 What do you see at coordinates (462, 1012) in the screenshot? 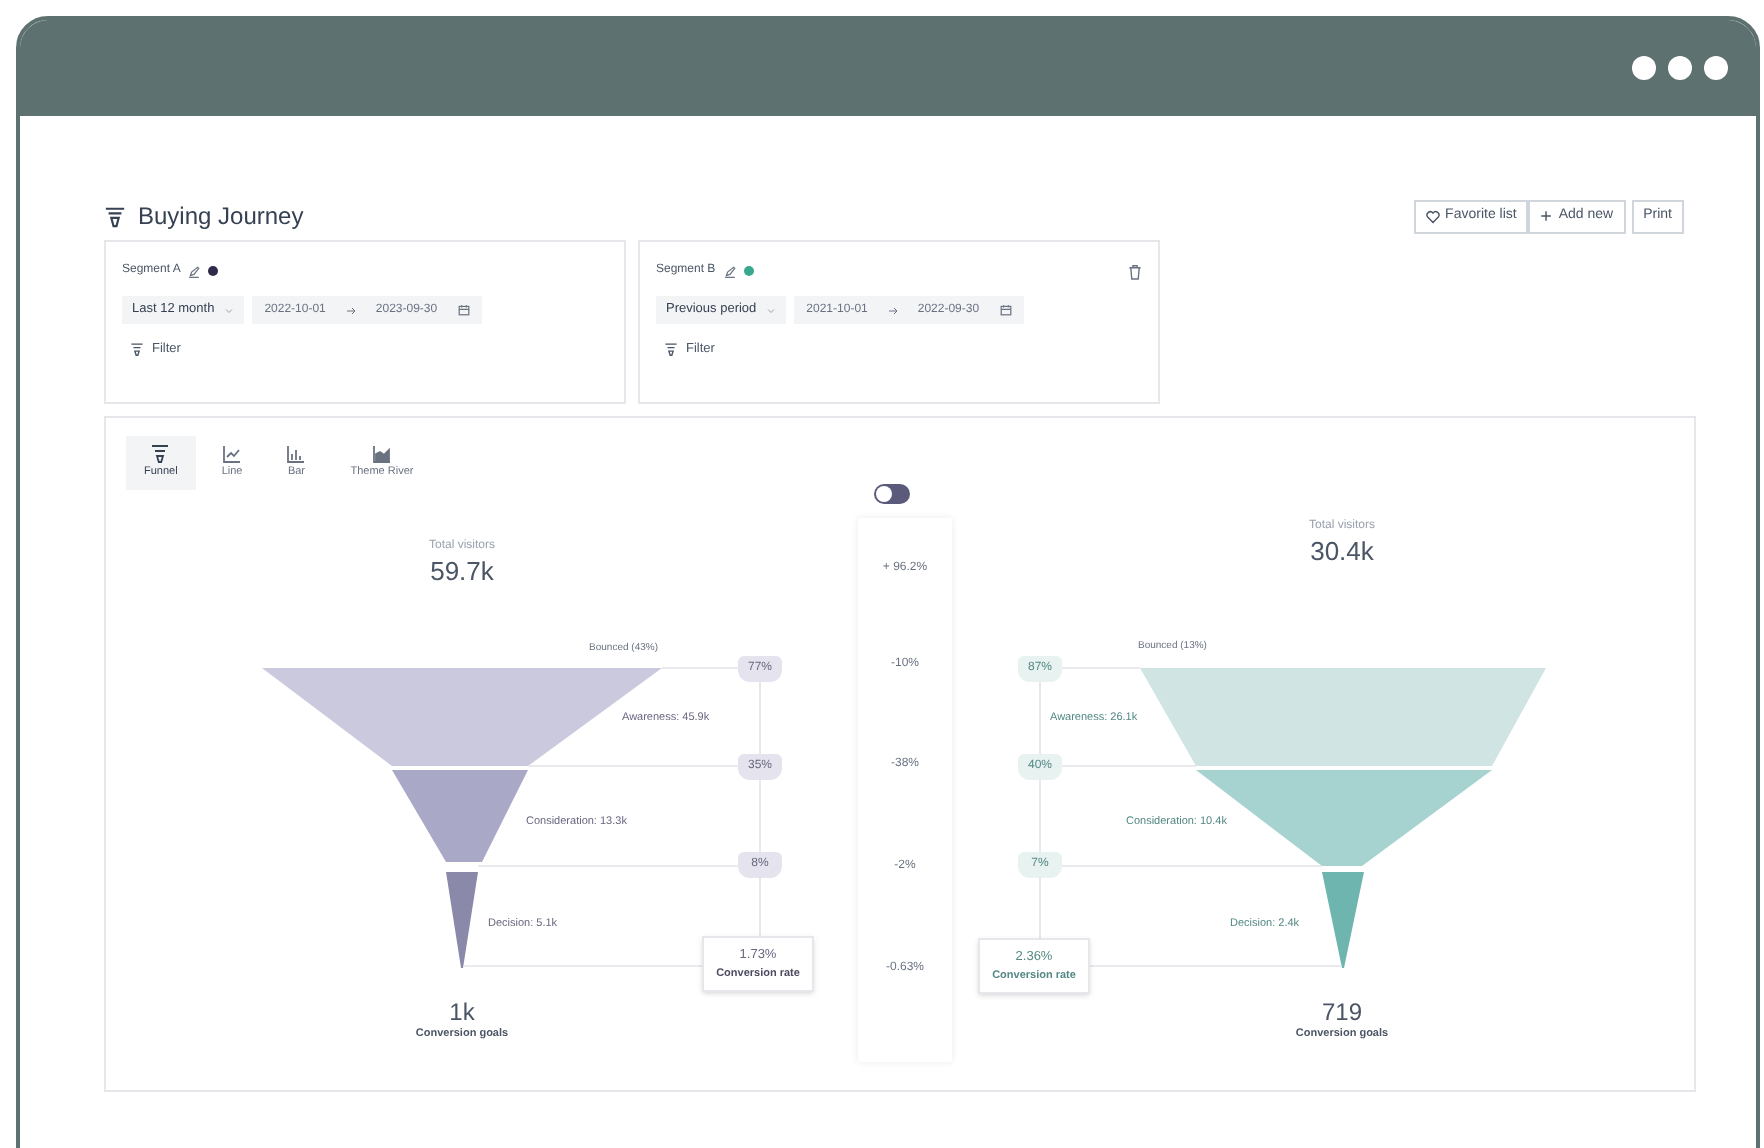
I see `goals-value: 1k` at bounding box center [462, 1012].